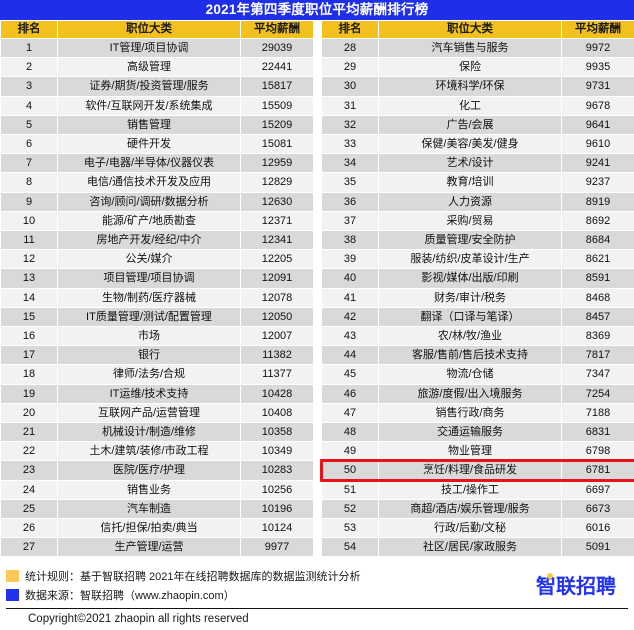 This screenshot has width=634, height=630. I want to click on table-row: 6 硬件开发 15081, so click(157, 144).